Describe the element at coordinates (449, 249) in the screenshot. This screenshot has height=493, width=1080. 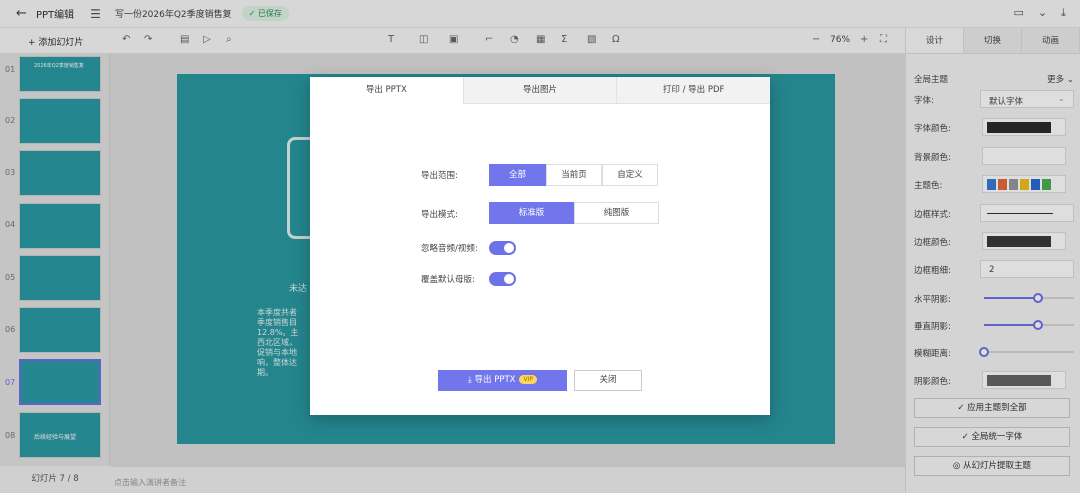
I see `ignore-media-label: 忽略音频/视频:` at that location.